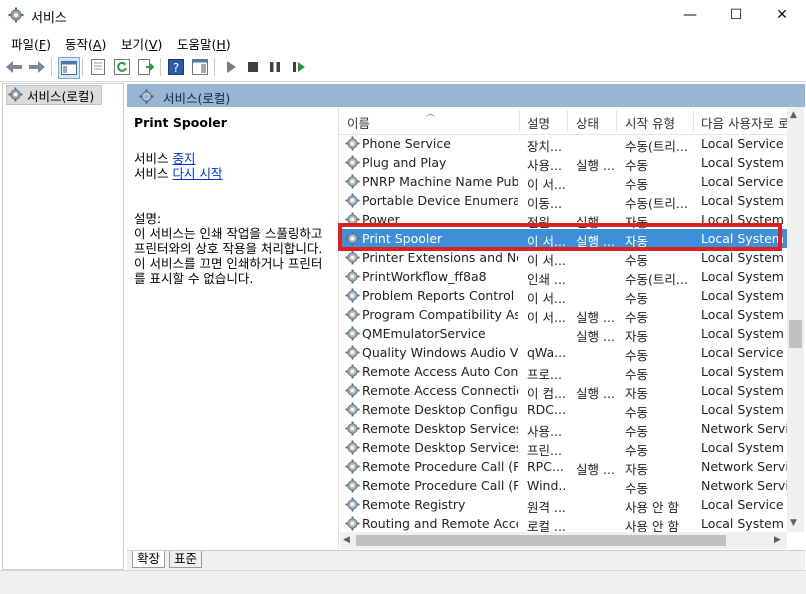 This screenshot has width=806, height=594. I want to click on forward-arrow-icon, so click(37, 67).